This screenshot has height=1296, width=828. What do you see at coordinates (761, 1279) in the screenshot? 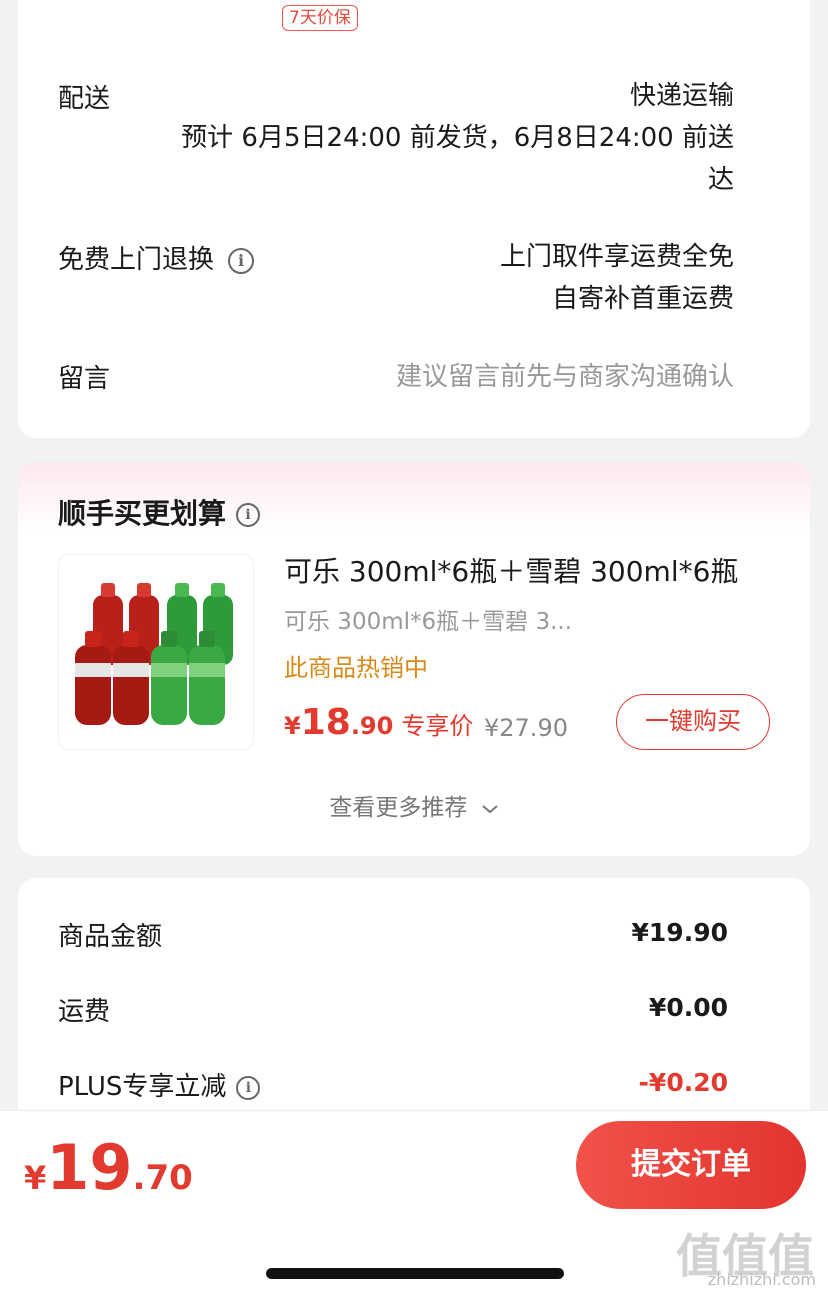
I see `watermark-url: zhizhizhi.com` at bounding box center [761, 1279].